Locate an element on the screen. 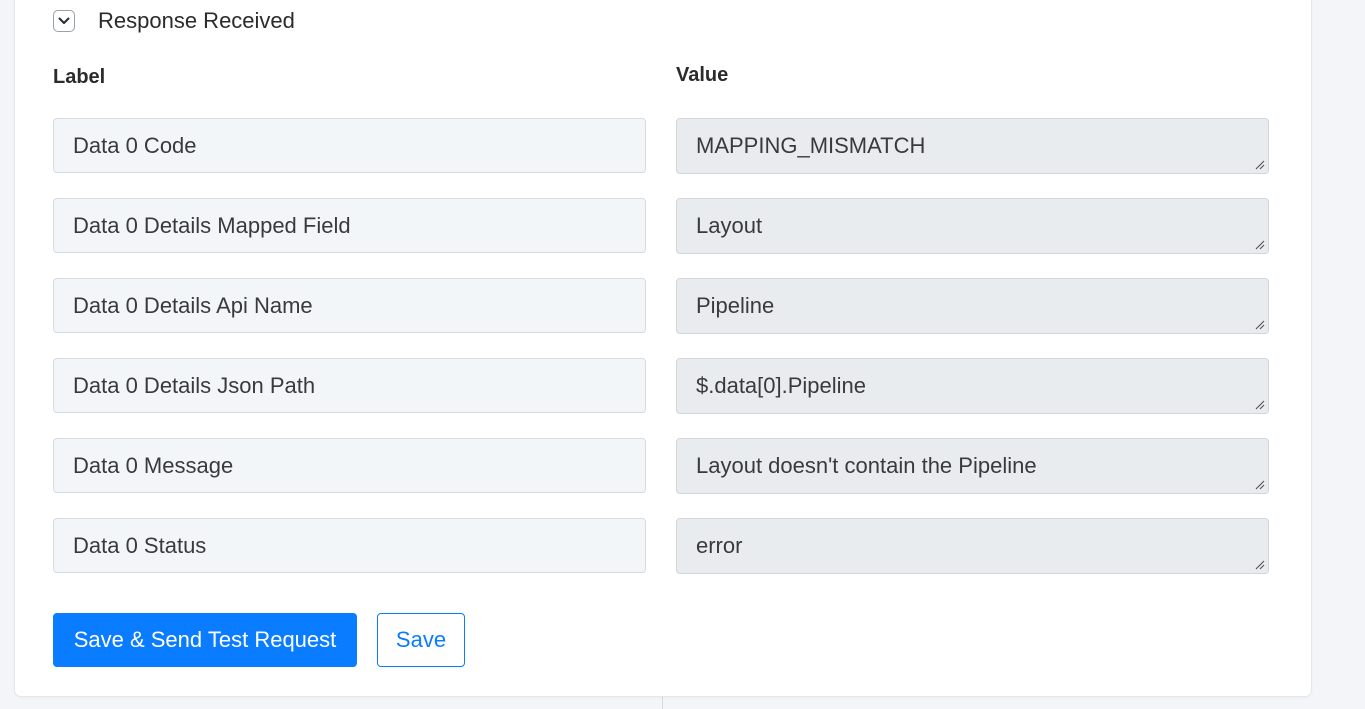 The height and width of the screenshot is (709, 1365). value-textarea: error is located at coordinates (972, 546).